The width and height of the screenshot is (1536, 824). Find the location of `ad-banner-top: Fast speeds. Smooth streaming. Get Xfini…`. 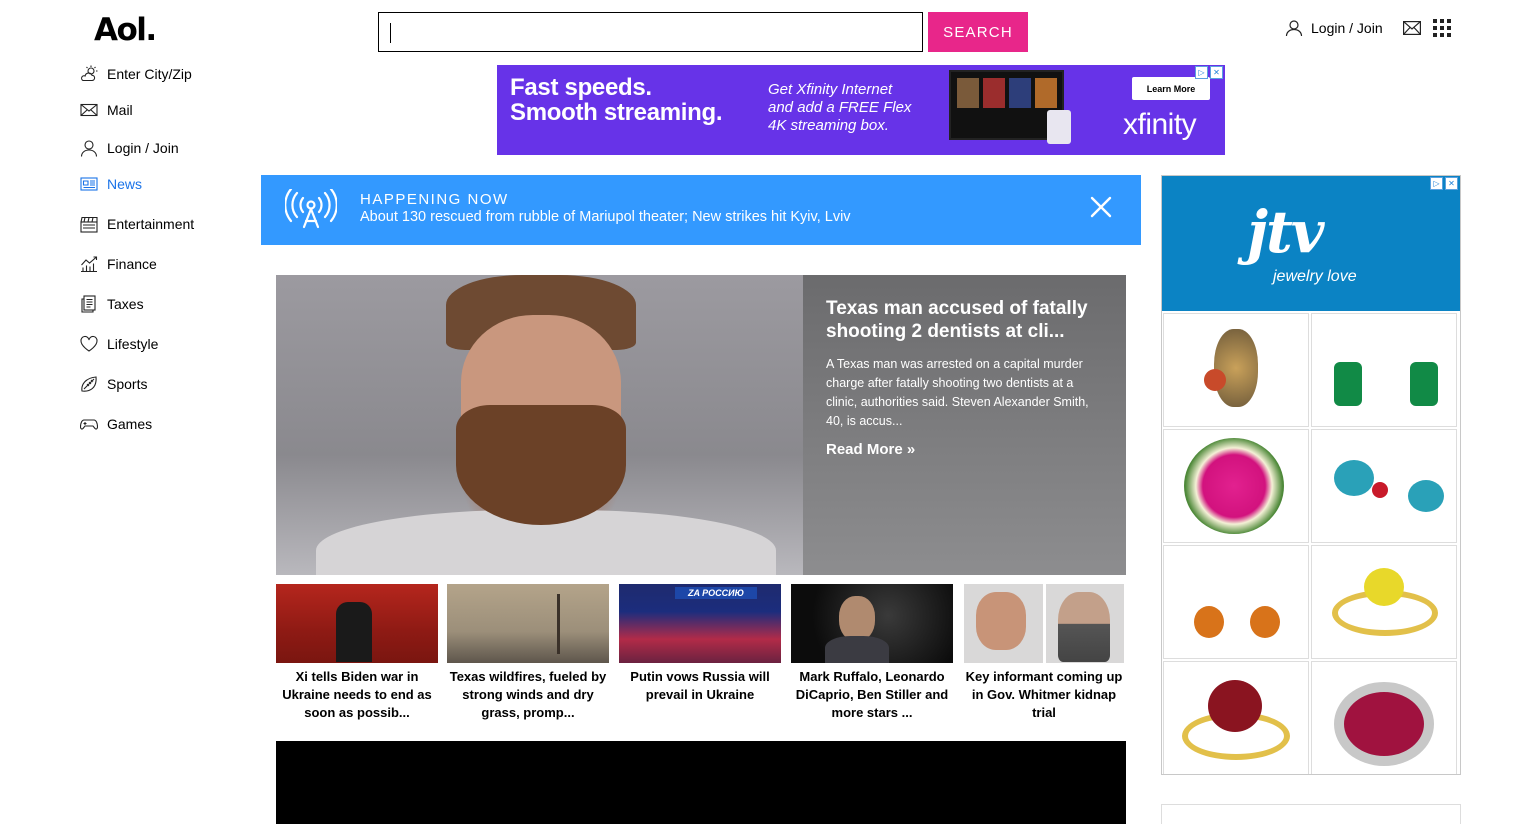

ad-banner-top: Fast speeds. Smooth streaming. Get Xfini… is located at coordinates (861, 110).